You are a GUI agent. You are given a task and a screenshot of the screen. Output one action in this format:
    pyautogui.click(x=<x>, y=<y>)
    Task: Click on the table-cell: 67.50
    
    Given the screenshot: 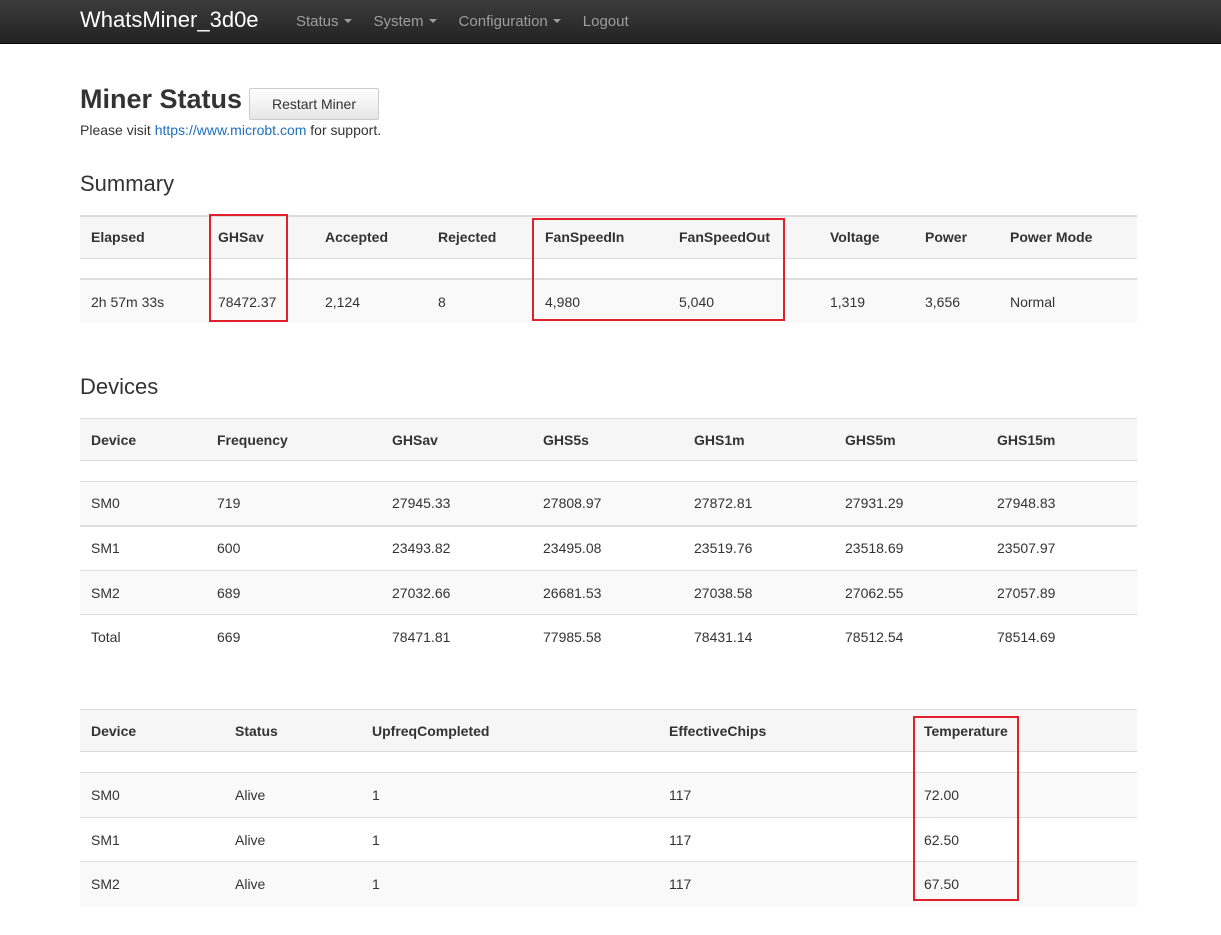 What is the action you would take?
    pyautogui.click(x=942, y=884)
    